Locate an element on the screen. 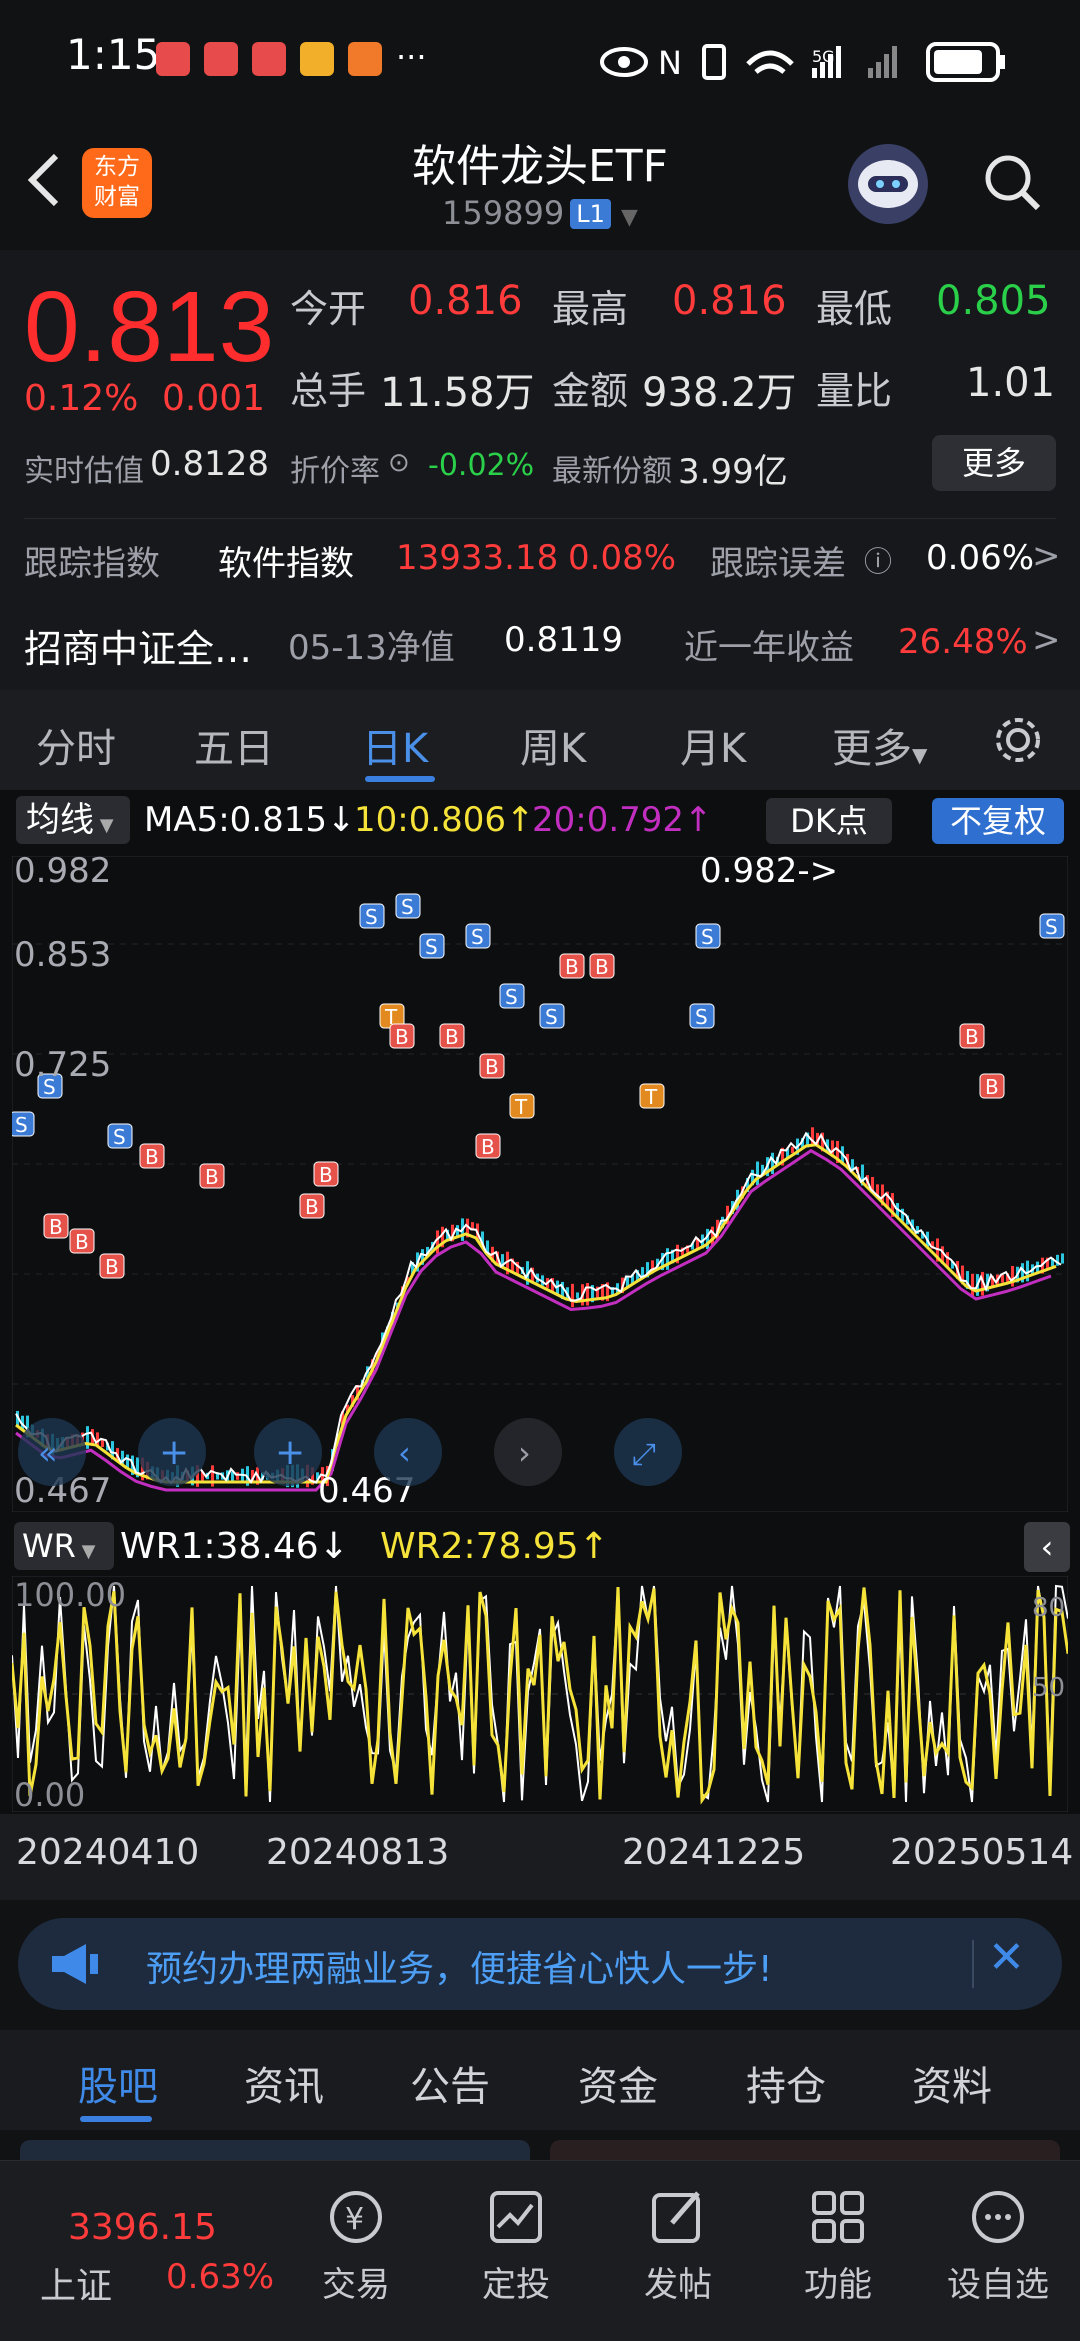 The width and height of the screenshot is (1080, 2341). assistant-robot-icon is located at coordinates (888, 184).